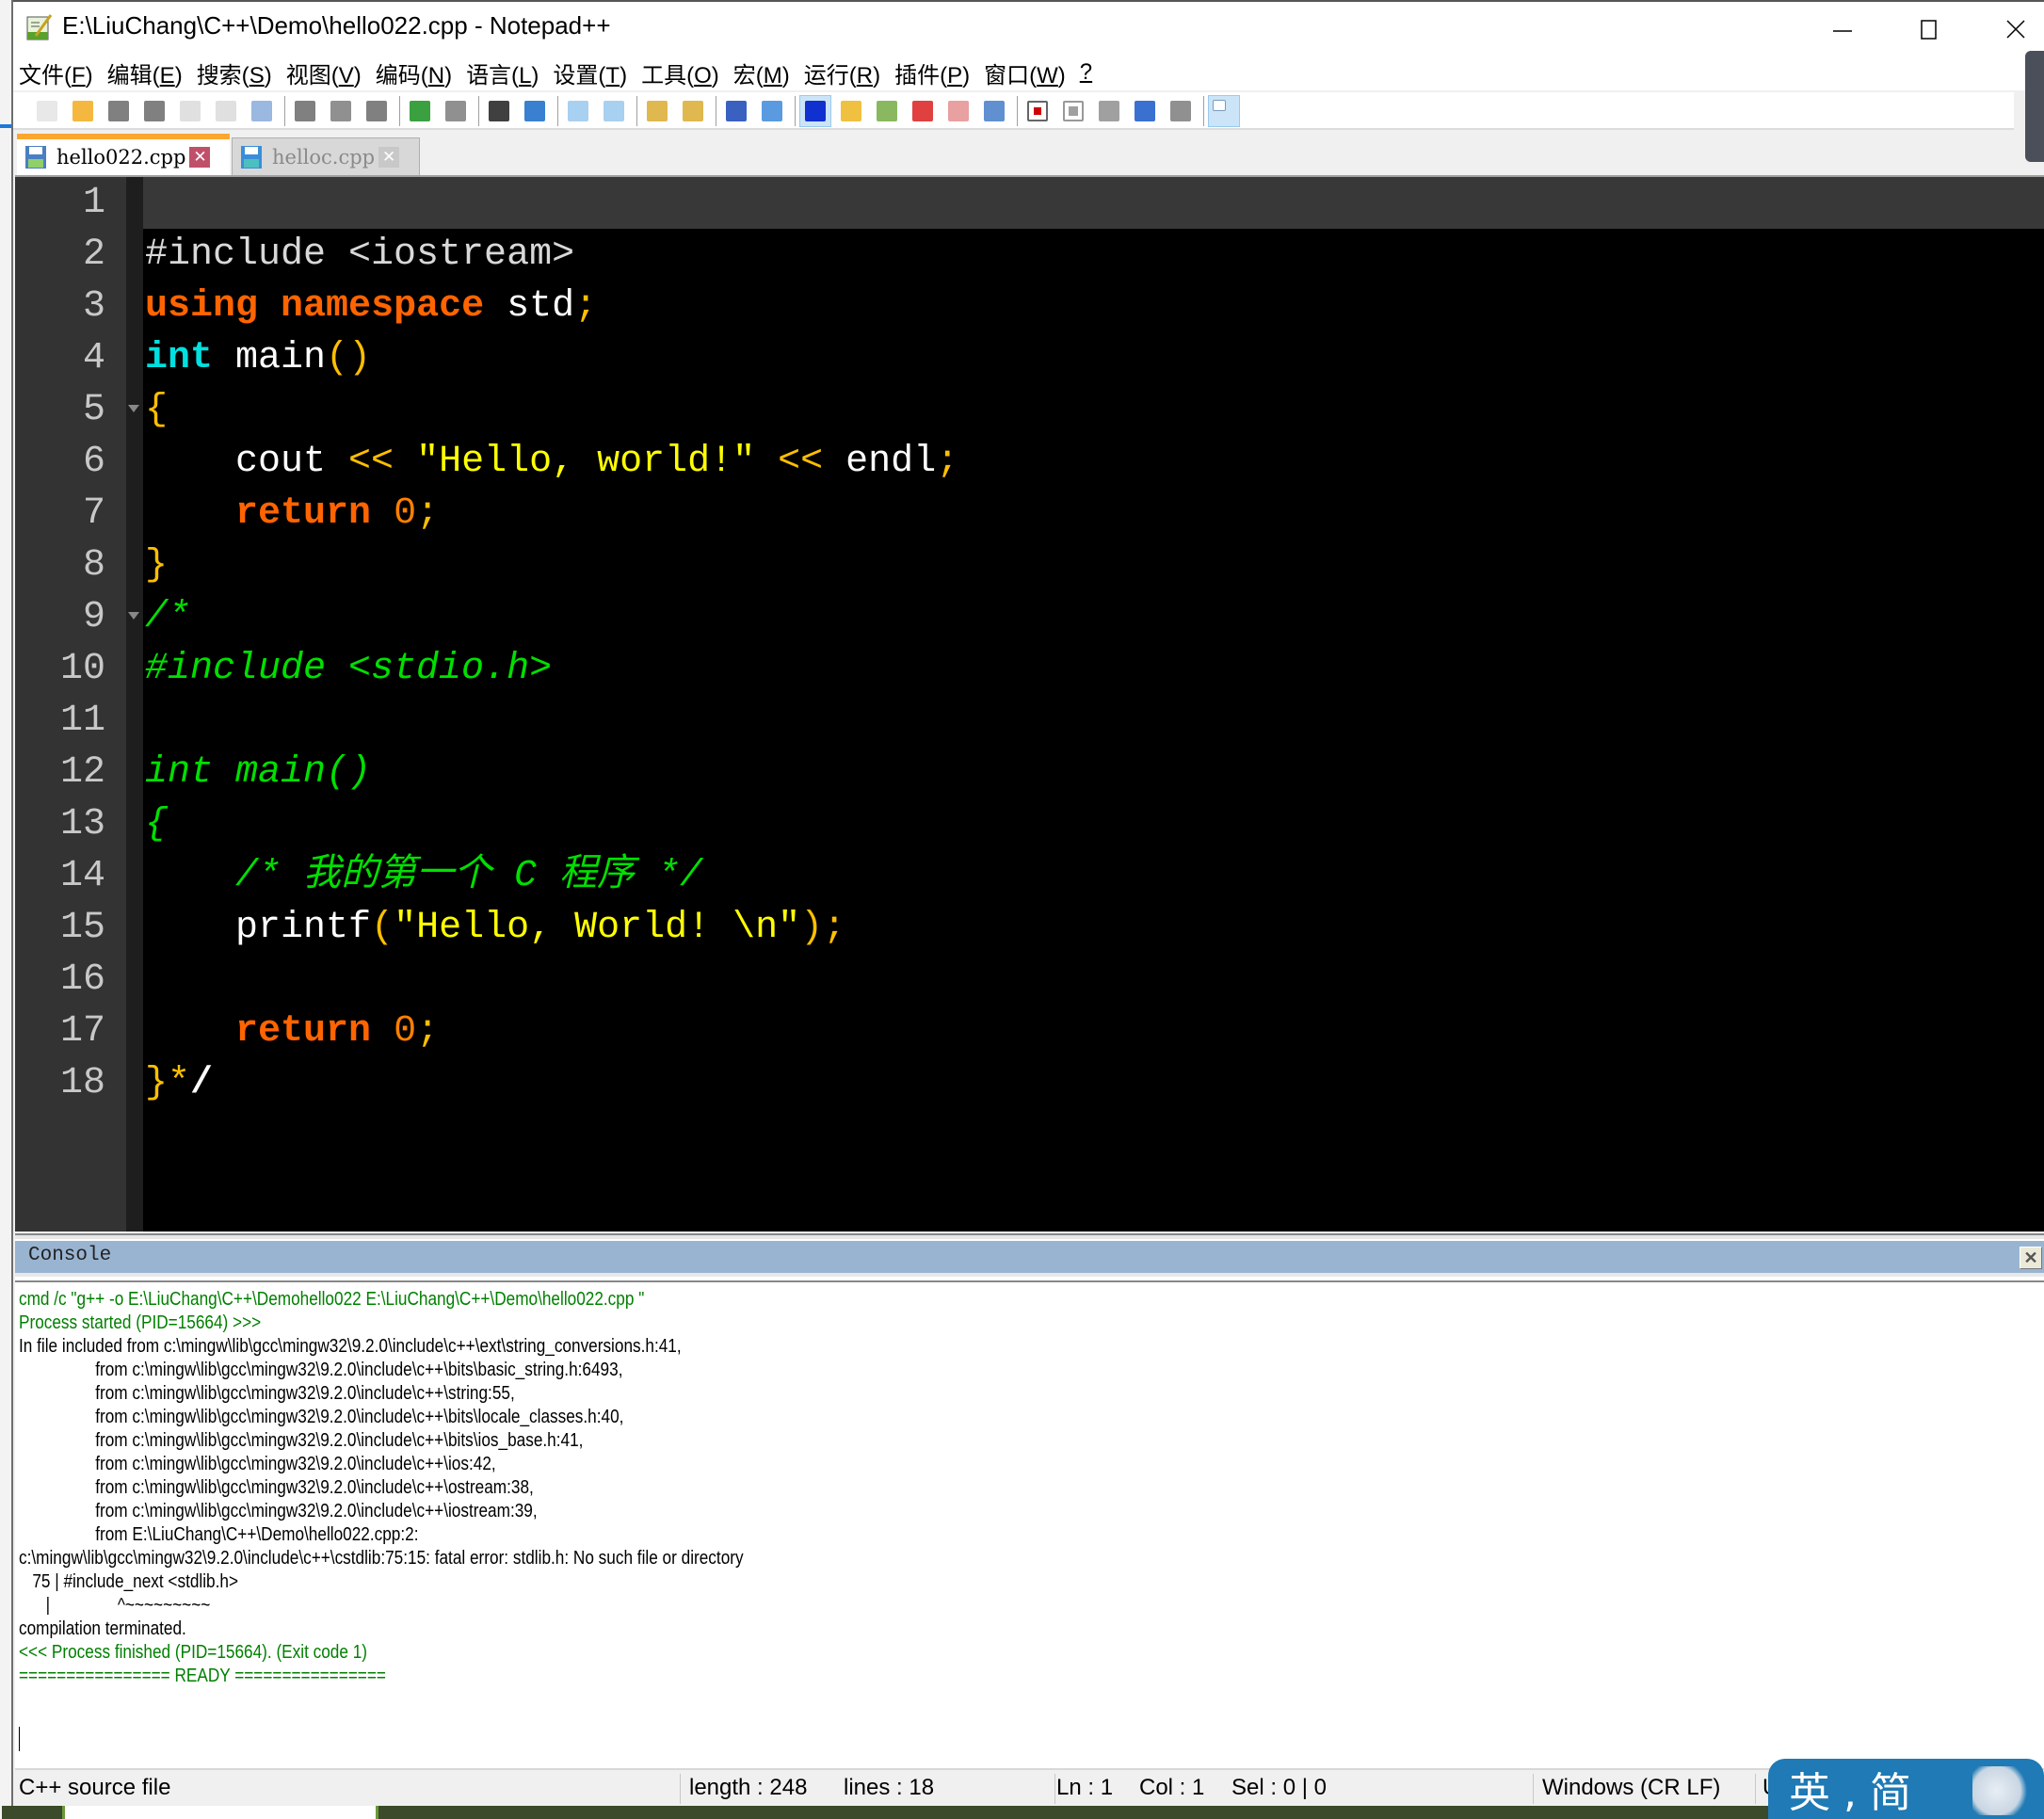  What do you see at coordinates (948, 462) in the screenshot?
I see `code-token: ;` at bounding box center [948, 462].